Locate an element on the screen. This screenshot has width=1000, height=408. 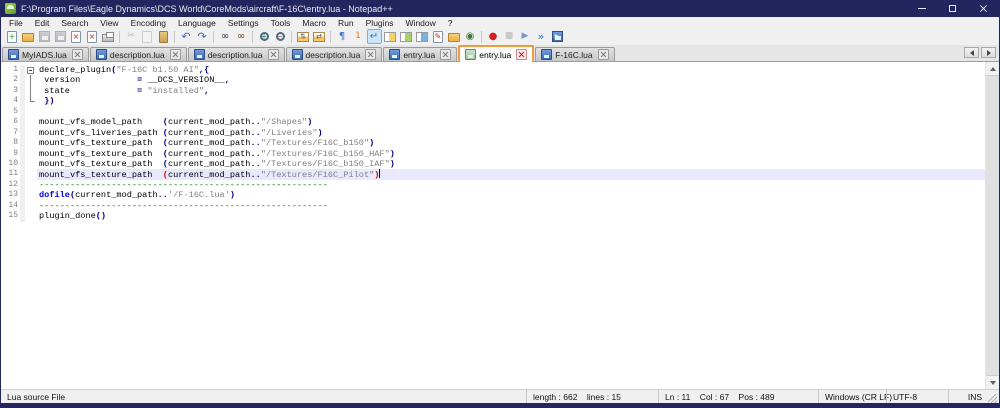
status-encoding: UTF-8 is located at coordinates (917, 396).